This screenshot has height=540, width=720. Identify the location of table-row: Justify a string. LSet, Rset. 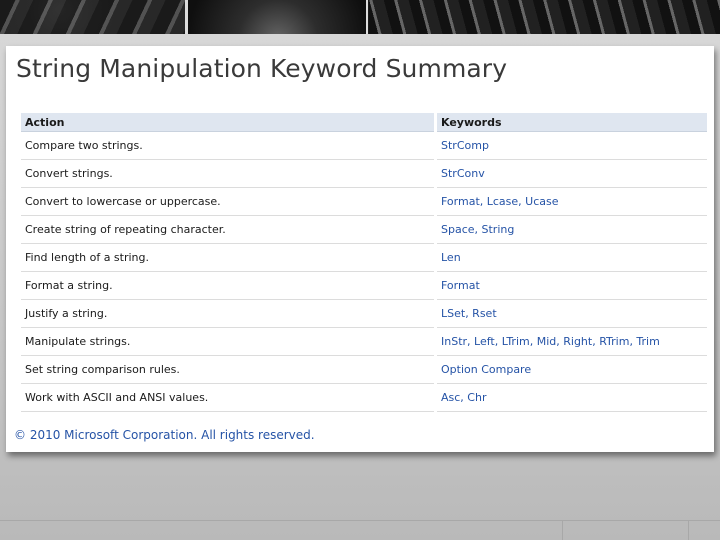
(364, 314).